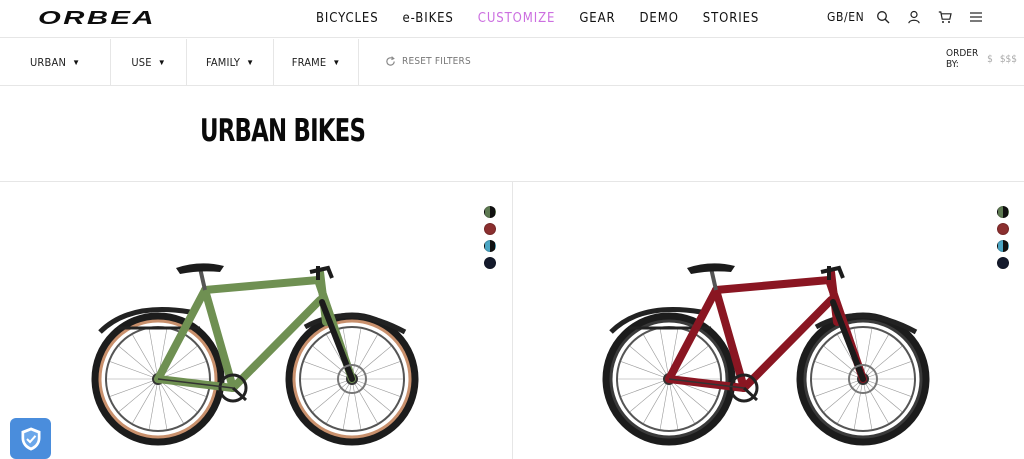  I want to click on filter-label: FRAME, so click(309, 62).